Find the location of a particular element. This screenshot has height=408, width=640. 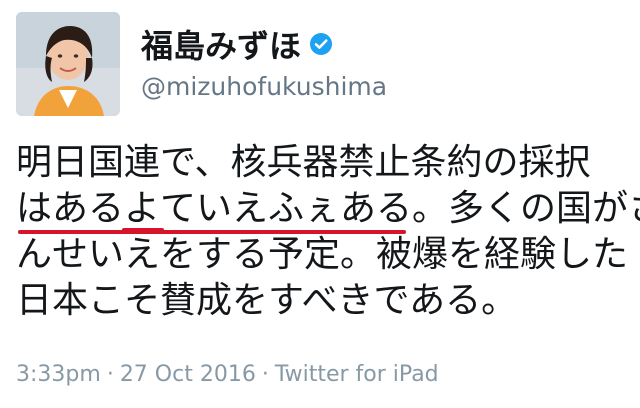

tweet-line-2: はあるよていえふぇある。多くの国がさ is located at coordinates (328, 210).